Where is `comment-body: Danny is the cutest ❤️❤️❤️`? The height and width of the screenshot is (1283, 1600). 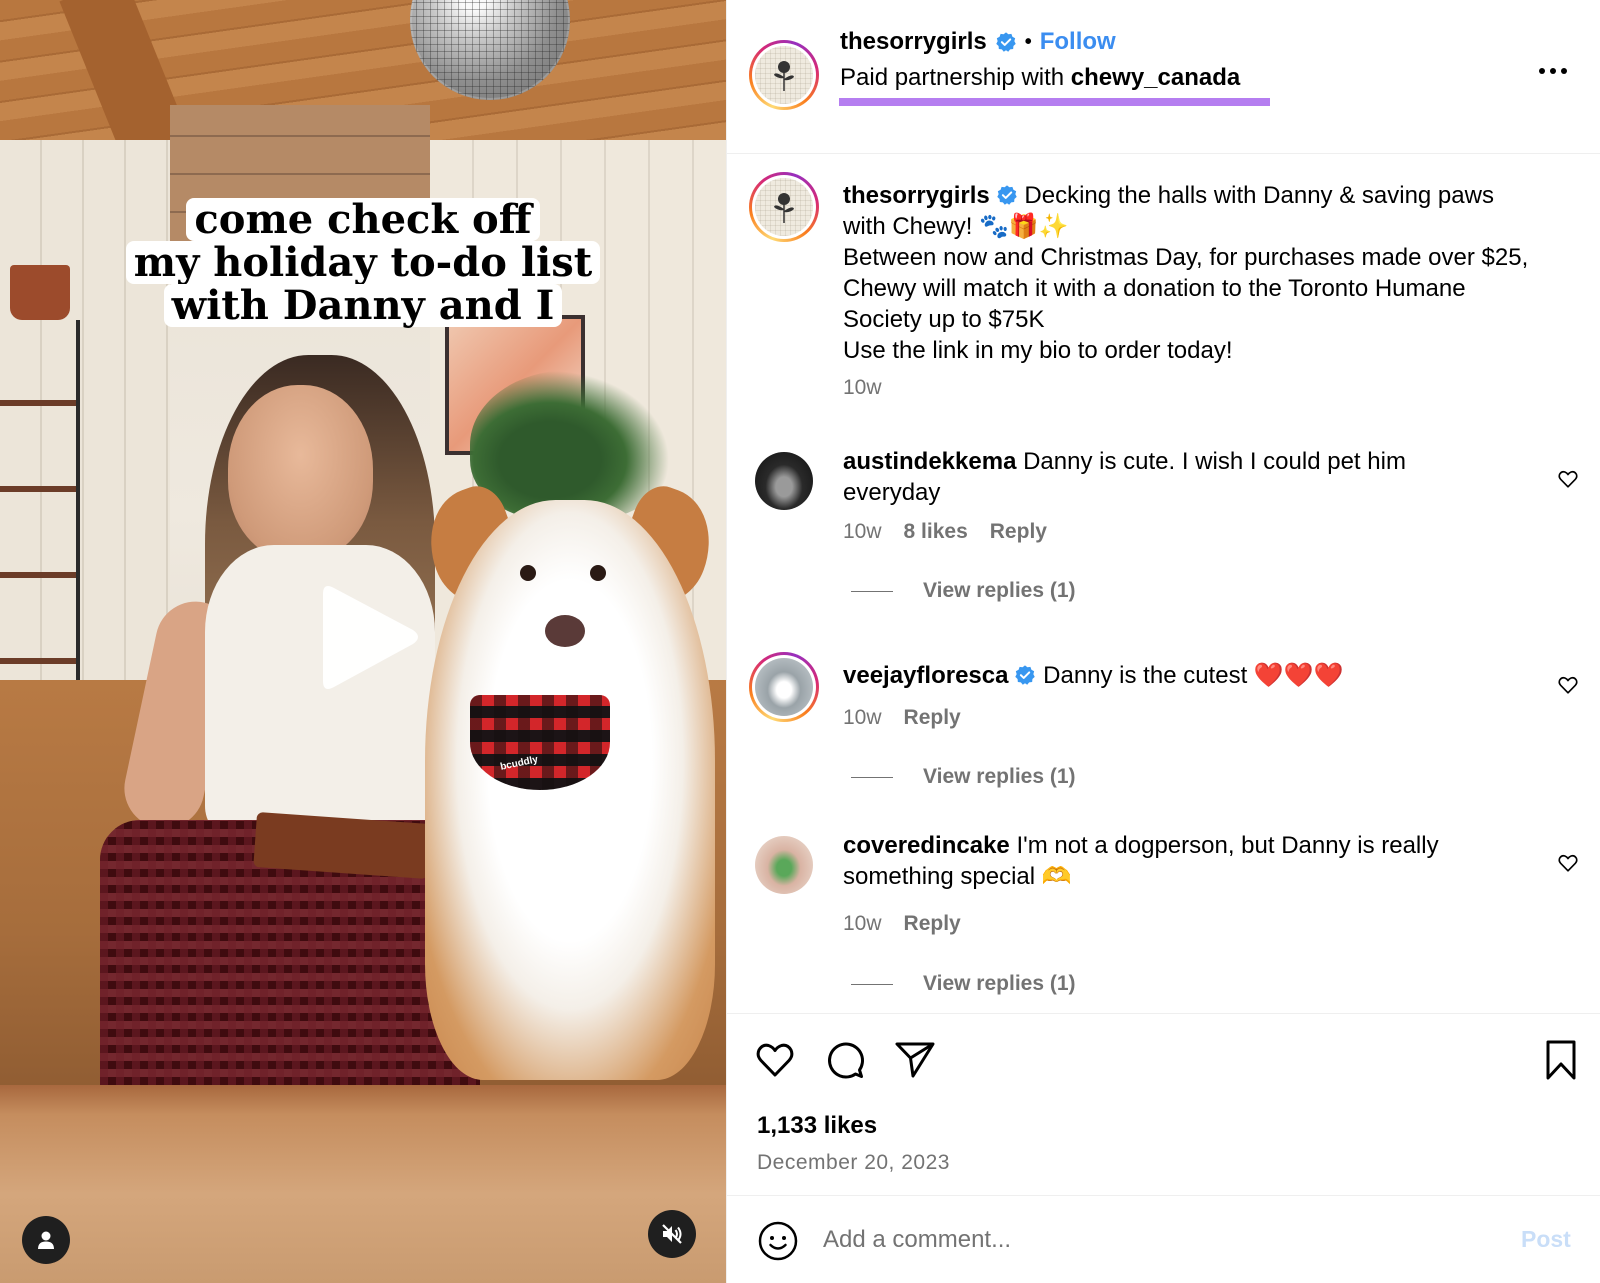
comment-body: Danny is the cutest ❤️❤️❤️ is located at coordinates (1190, 675).